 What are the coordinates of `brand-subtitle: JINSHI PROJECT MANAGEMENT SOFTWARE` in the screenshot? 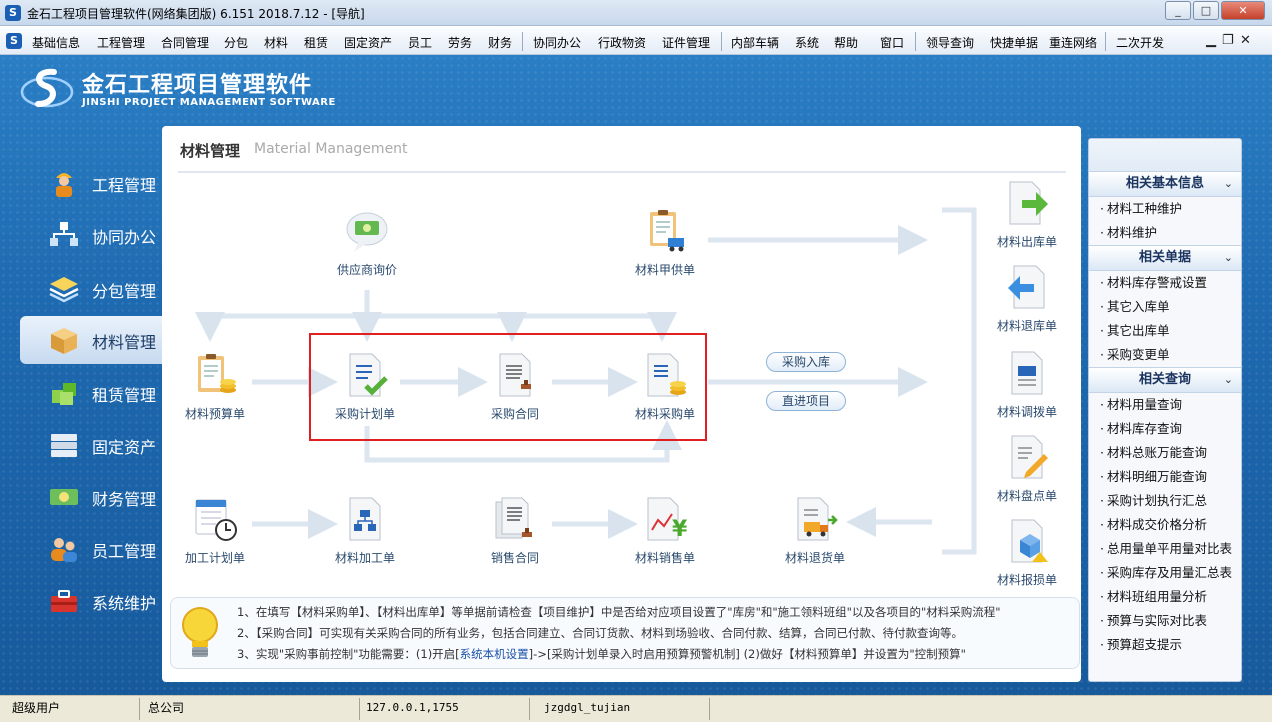 It's located at (209, 102).